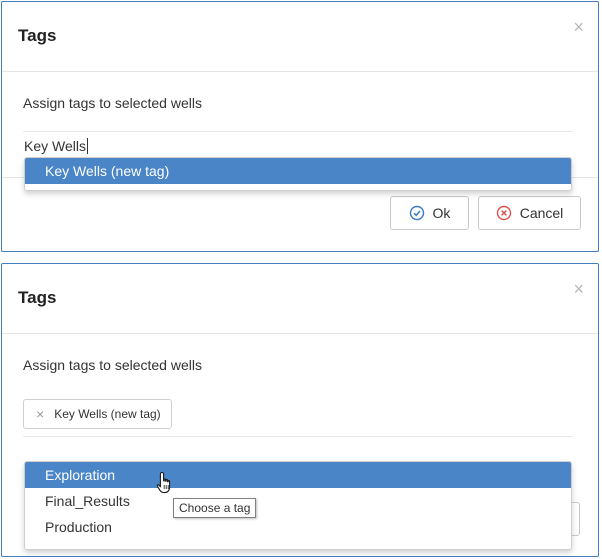 The height and width of the screenshot is (559, 602). What do you see at coordinates (417, 213) in the screenshot?
I see `check-circle-icon` at bounding box center [417, 213].